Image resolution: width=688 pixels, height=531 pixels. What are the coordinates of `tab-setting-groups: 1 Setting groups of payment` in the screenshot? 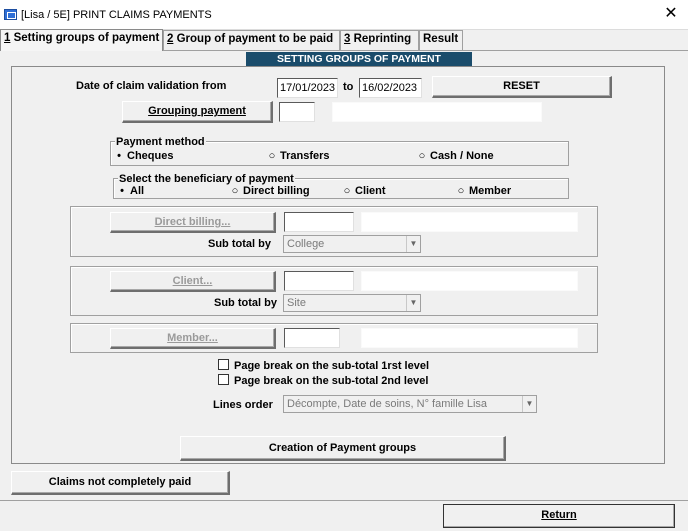 It's located at (81, 40).